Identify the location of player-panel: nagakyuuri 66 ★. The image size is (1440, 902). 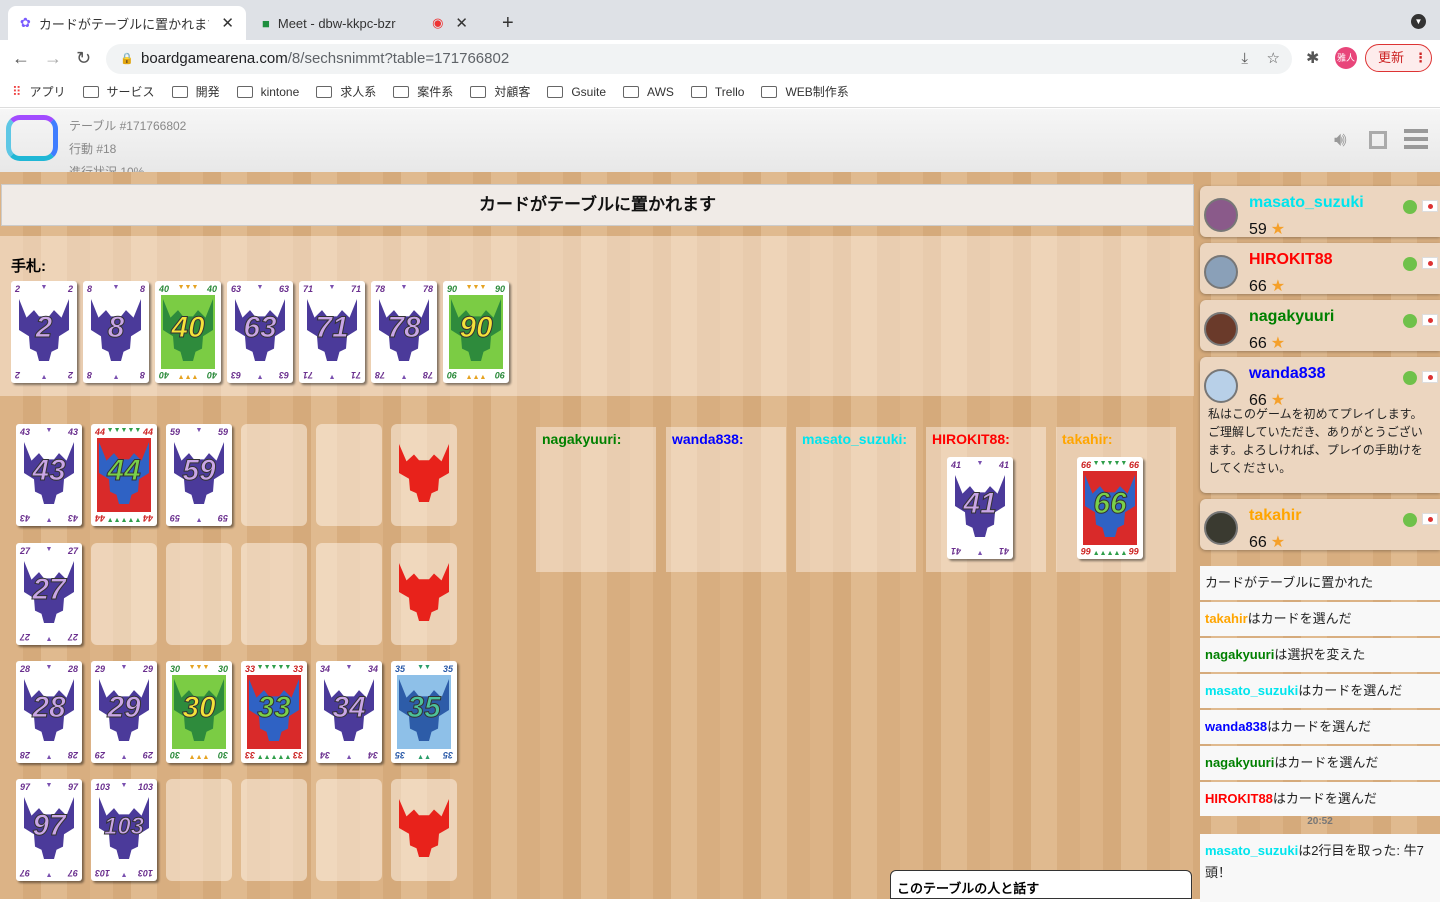
(1320, 326).